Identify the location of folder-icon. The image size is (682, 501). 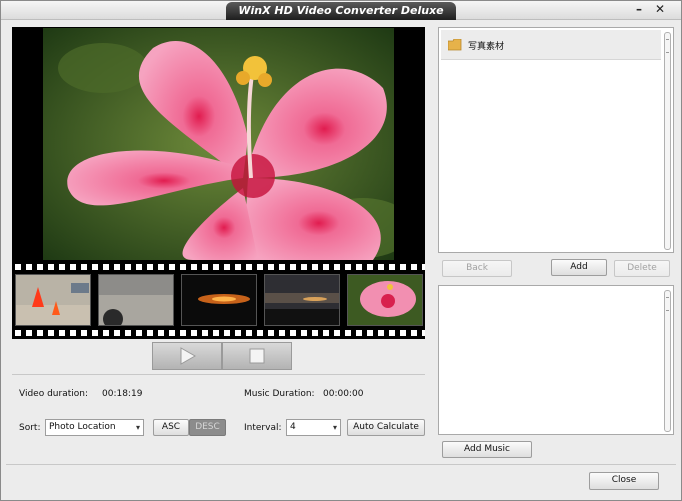
(455, 45).